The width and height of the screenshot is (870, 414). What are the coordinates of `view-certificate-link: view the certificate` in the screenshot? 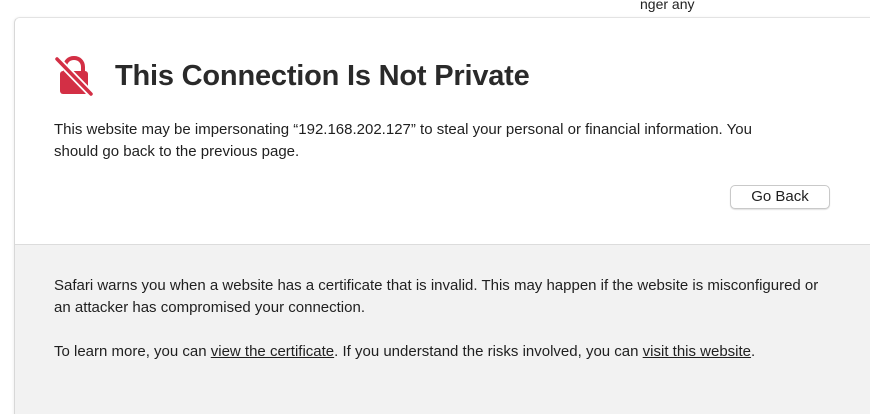 It's located at (272, 351).